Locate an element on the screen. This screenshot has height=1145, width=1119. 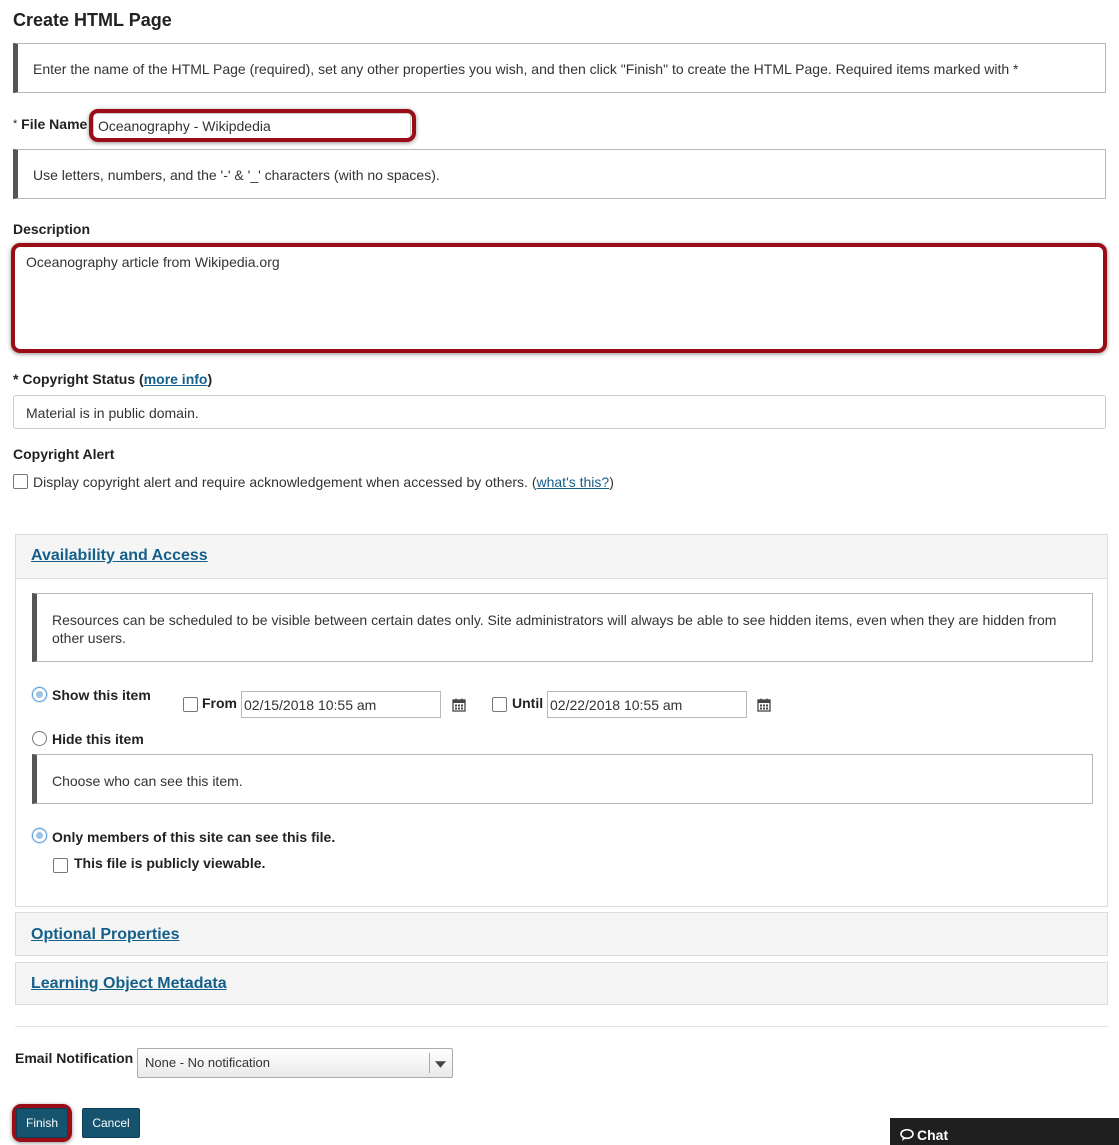
email-notification-label: Email Notification is located at coordinates (74, 1058).